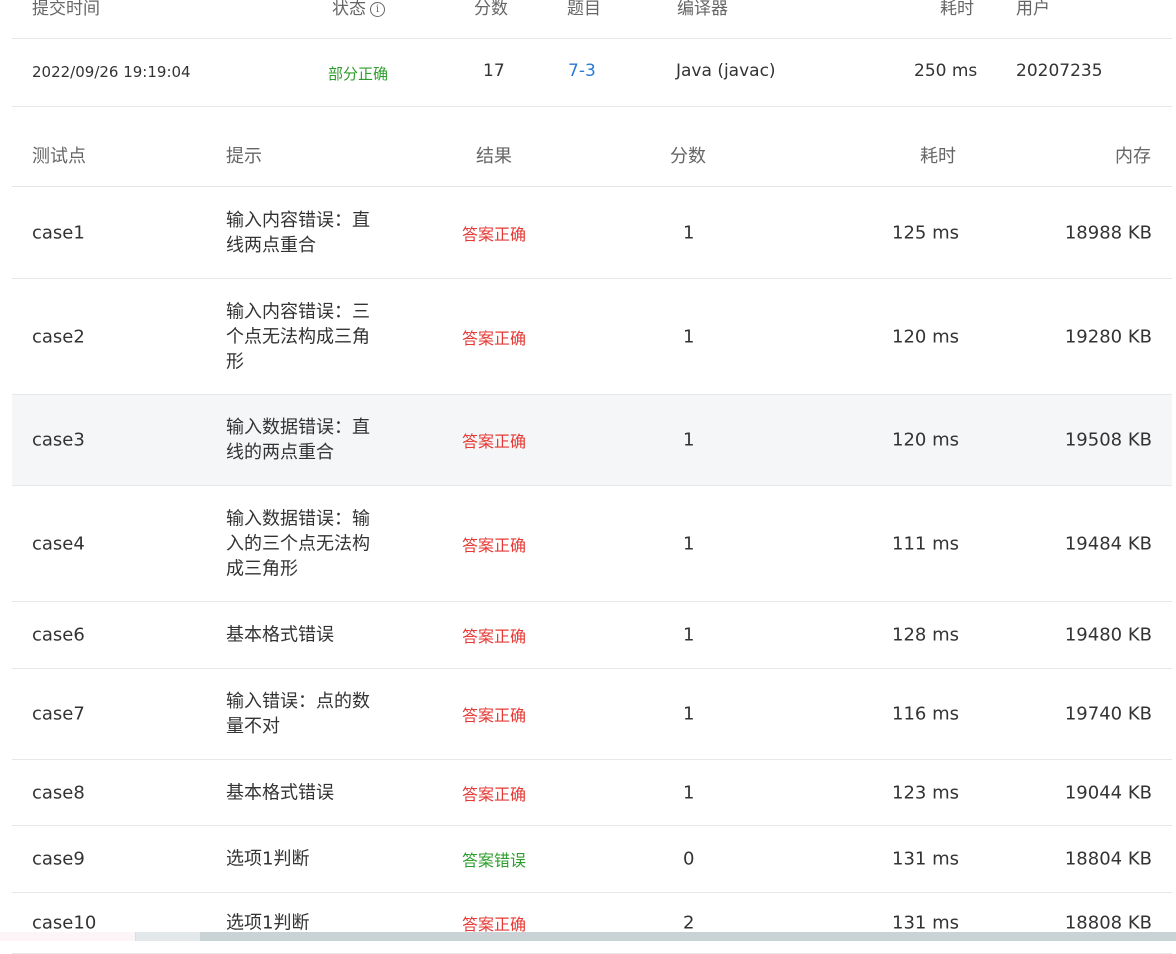  What do you see at coordinates (1108, 859) in the screenshot?
I see `case-memory: 18804 KB` at bounding box center [1108, 859].